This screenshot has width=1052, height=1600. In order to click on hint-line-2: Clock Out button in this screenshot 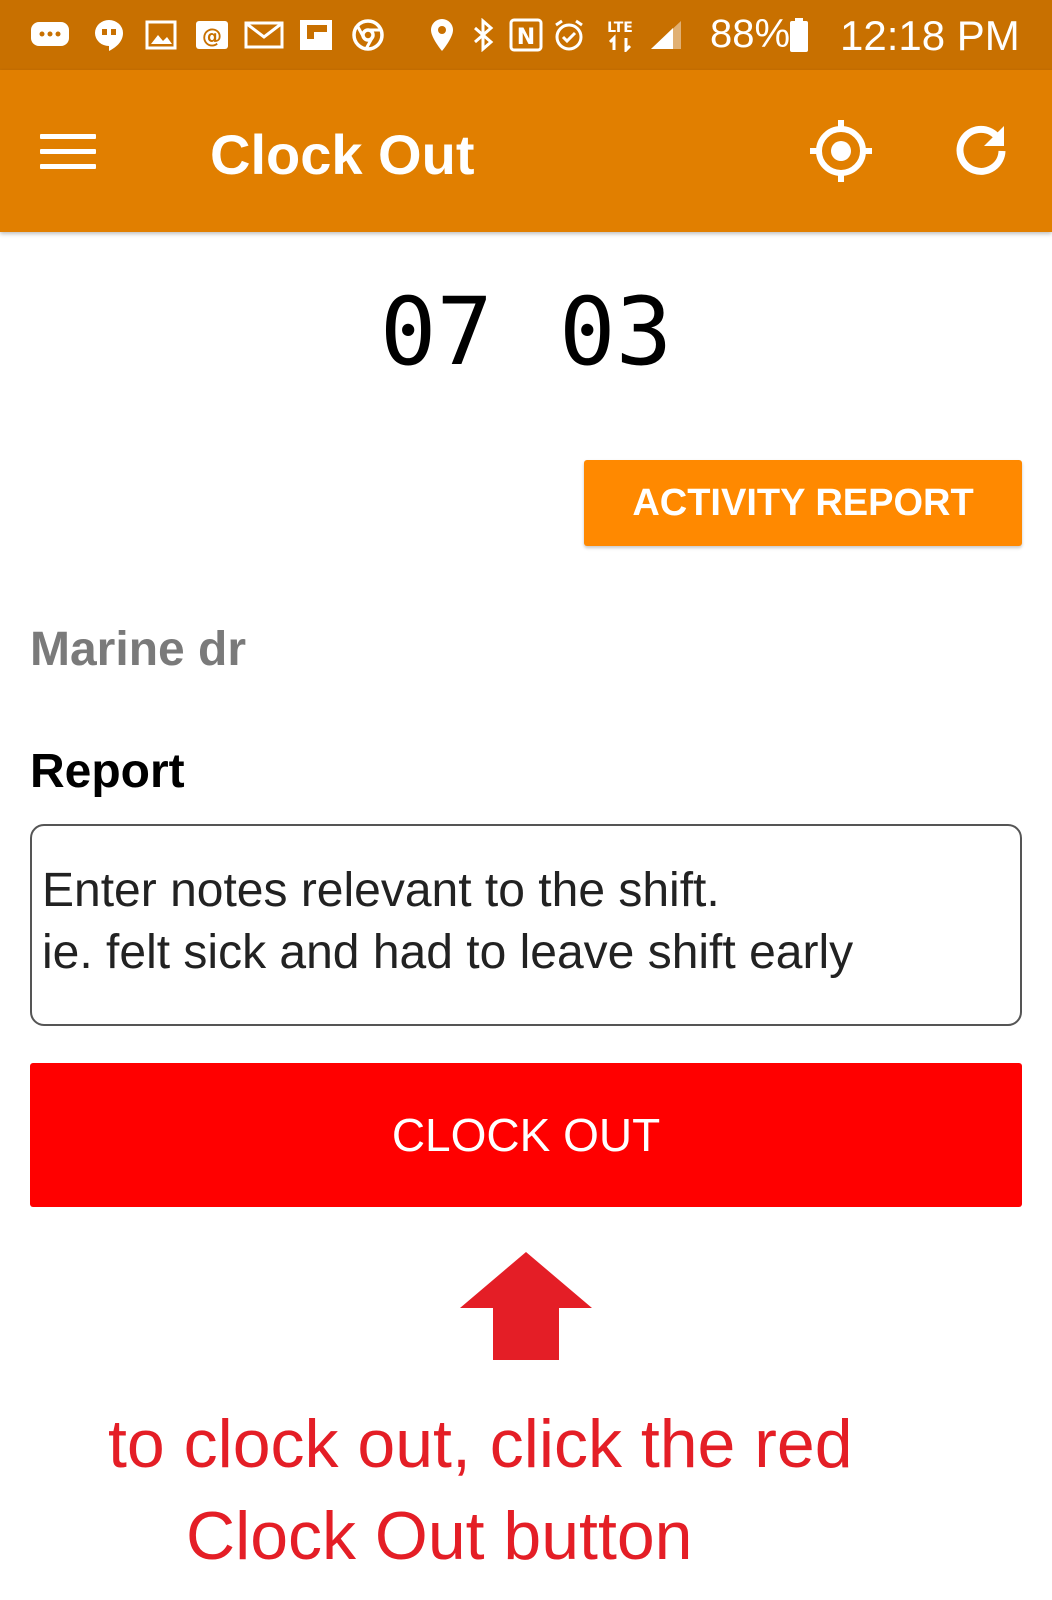, I will do `click(439, 1536)`.